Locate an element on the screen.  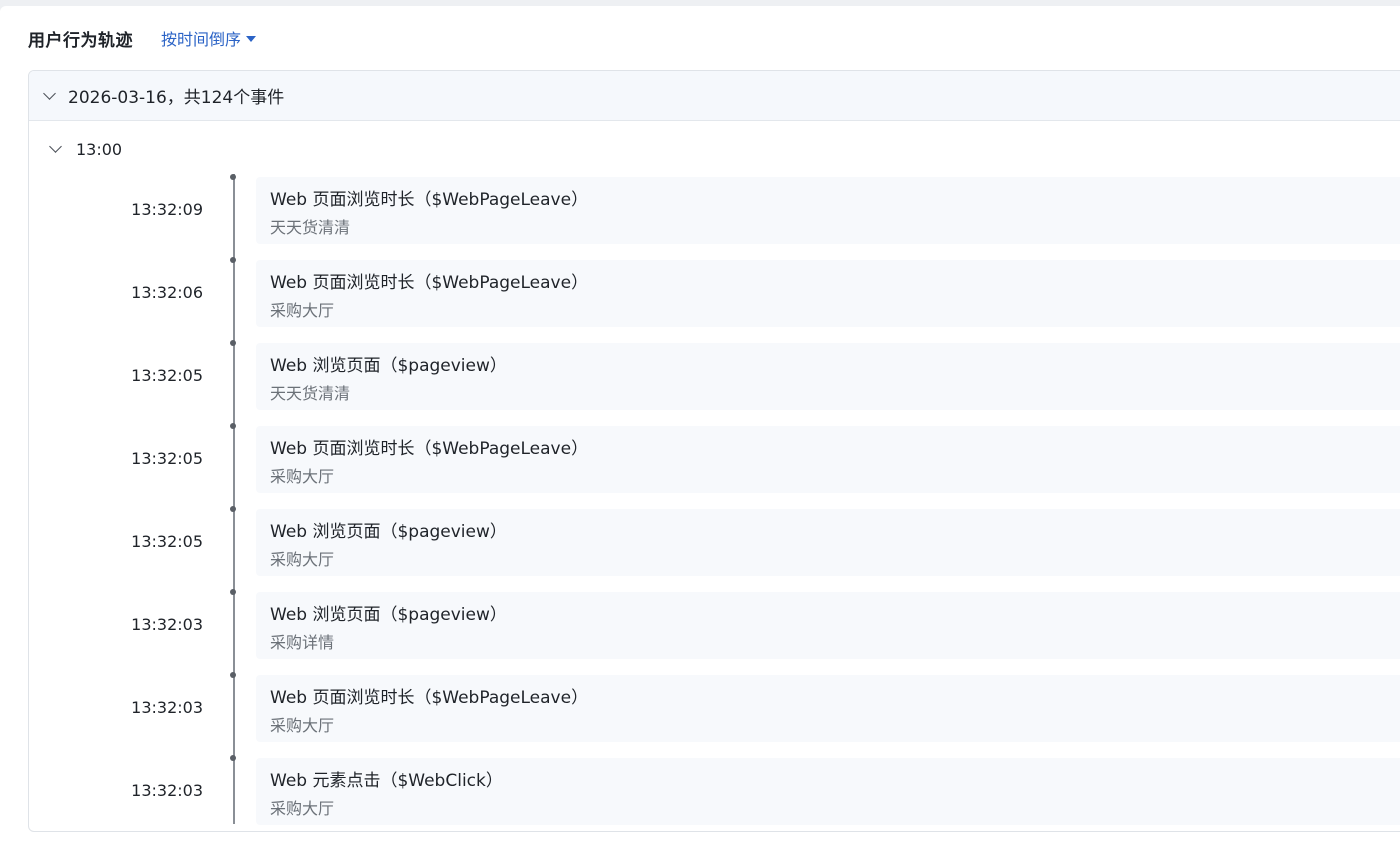
event-time: 13:32:06 is located at coordinates (167, 292).